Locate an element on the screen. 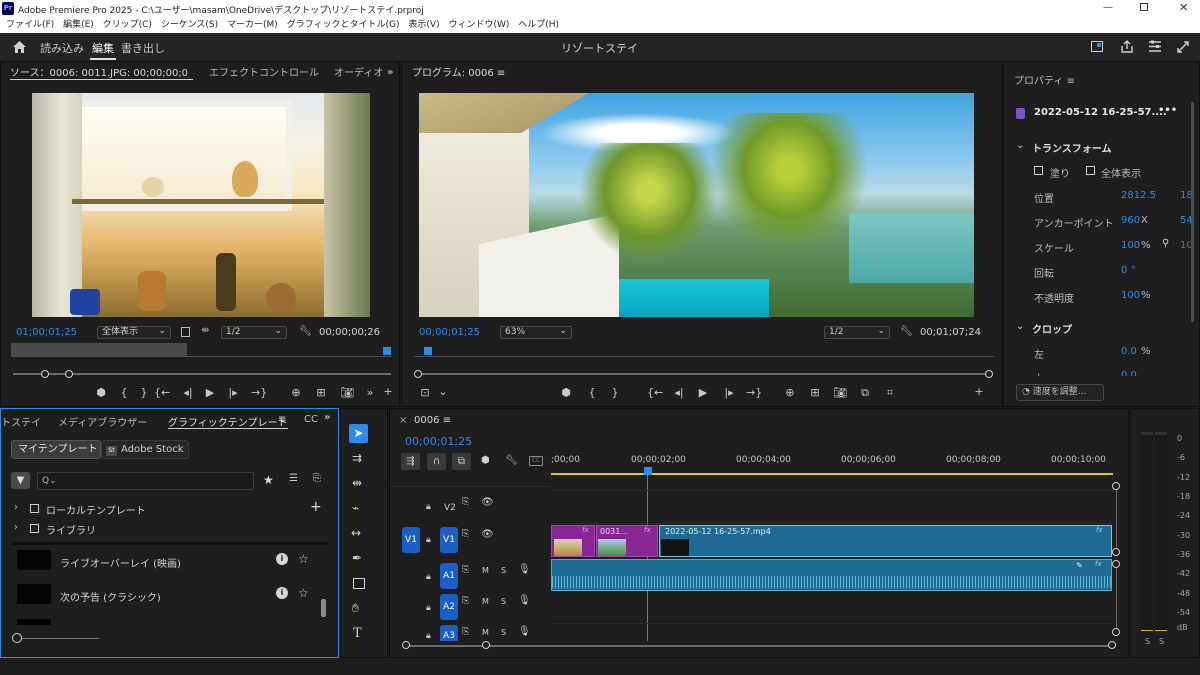 The image size is (1200, 675). tab-media-browser: メディアブラウザー is located at coordinates (102, 421).